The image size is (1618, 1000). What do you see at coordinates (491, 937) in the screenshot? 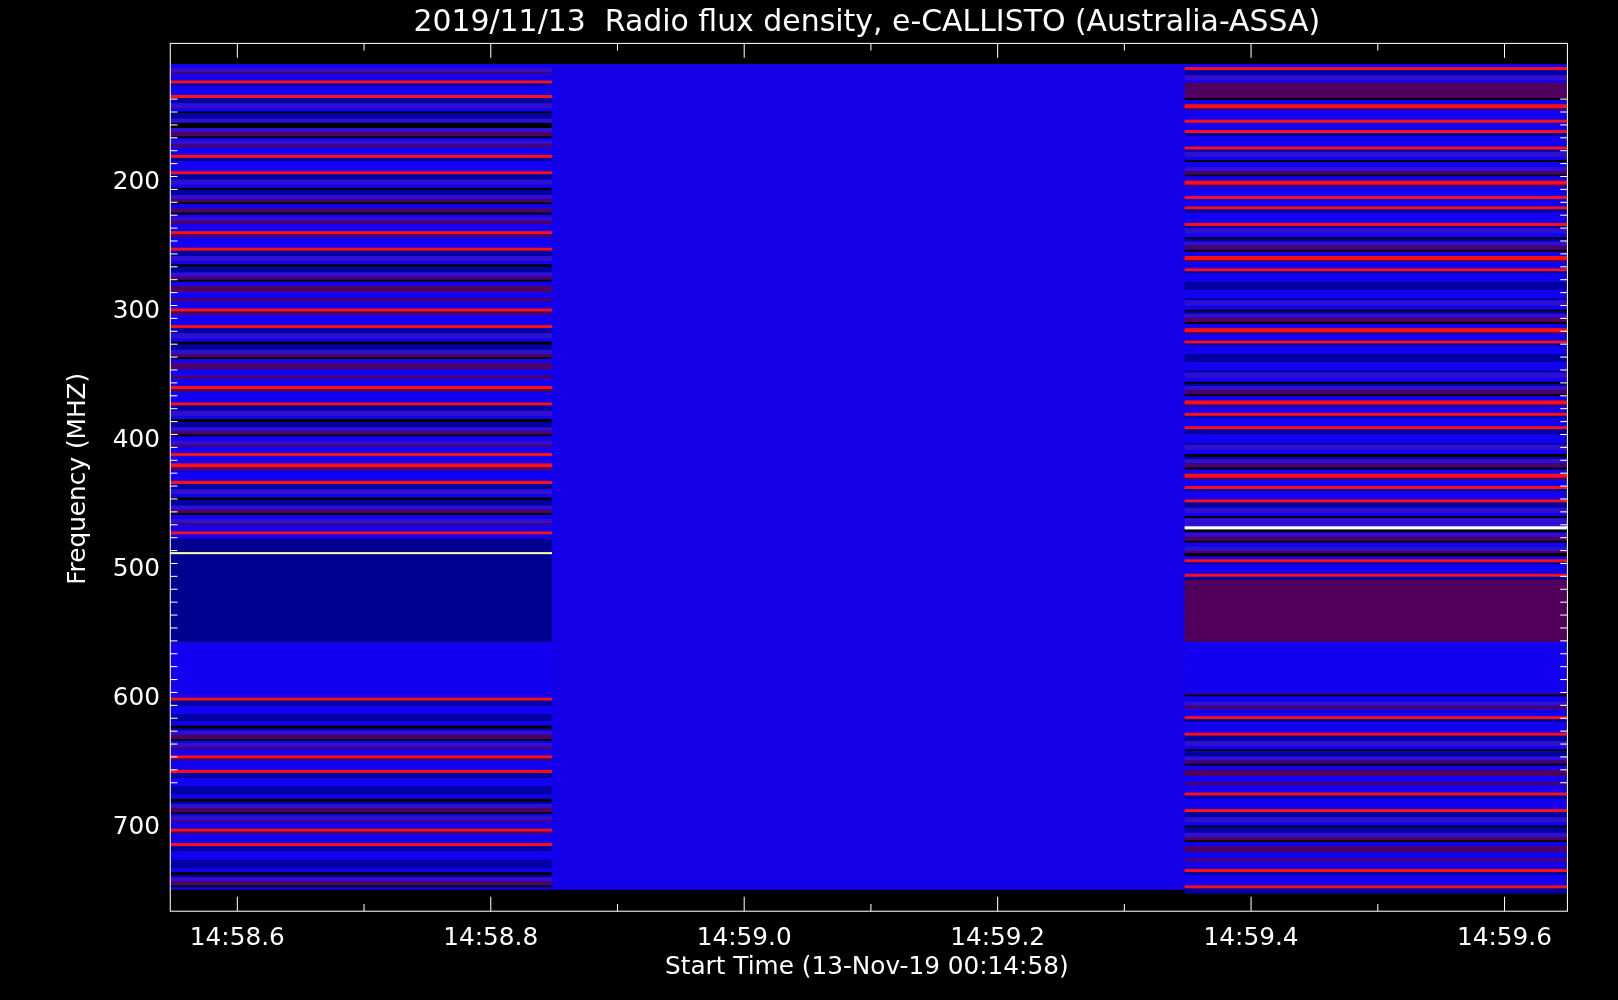
I see `x-tick-label: 14:58.8` at bounding box center [491, 937].